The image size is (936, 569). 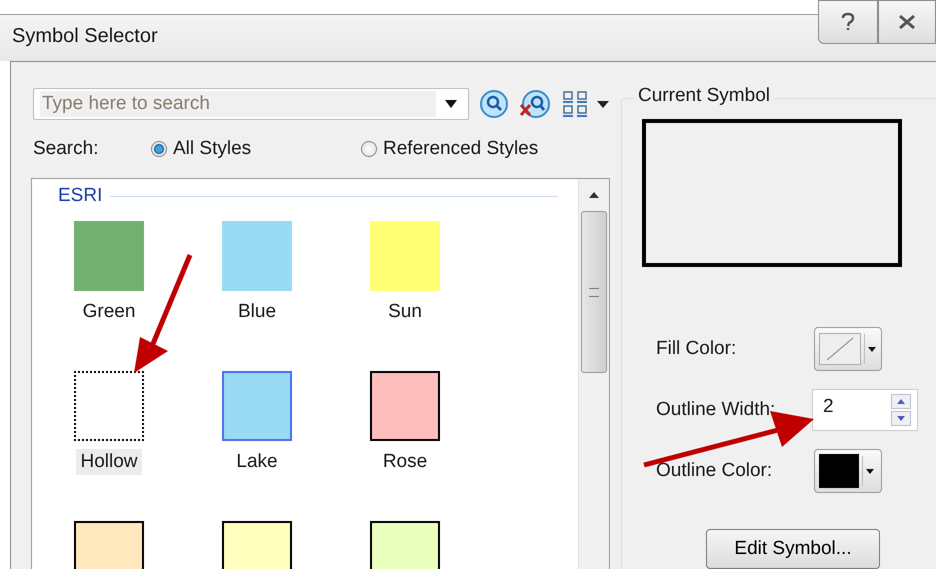 What do you see at coordinates (840, 349) in the screenshot?
I see `no-fill-icon` at bounding box center [840, 349].